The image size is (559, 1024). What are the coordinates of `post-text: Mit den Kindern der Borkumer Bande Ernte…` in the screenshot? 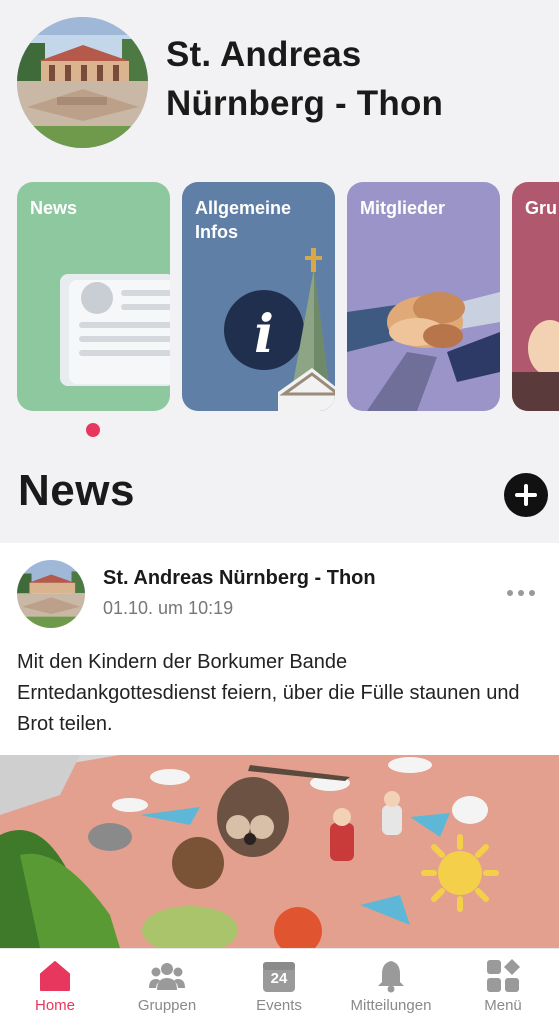 It's located at (268, 693).